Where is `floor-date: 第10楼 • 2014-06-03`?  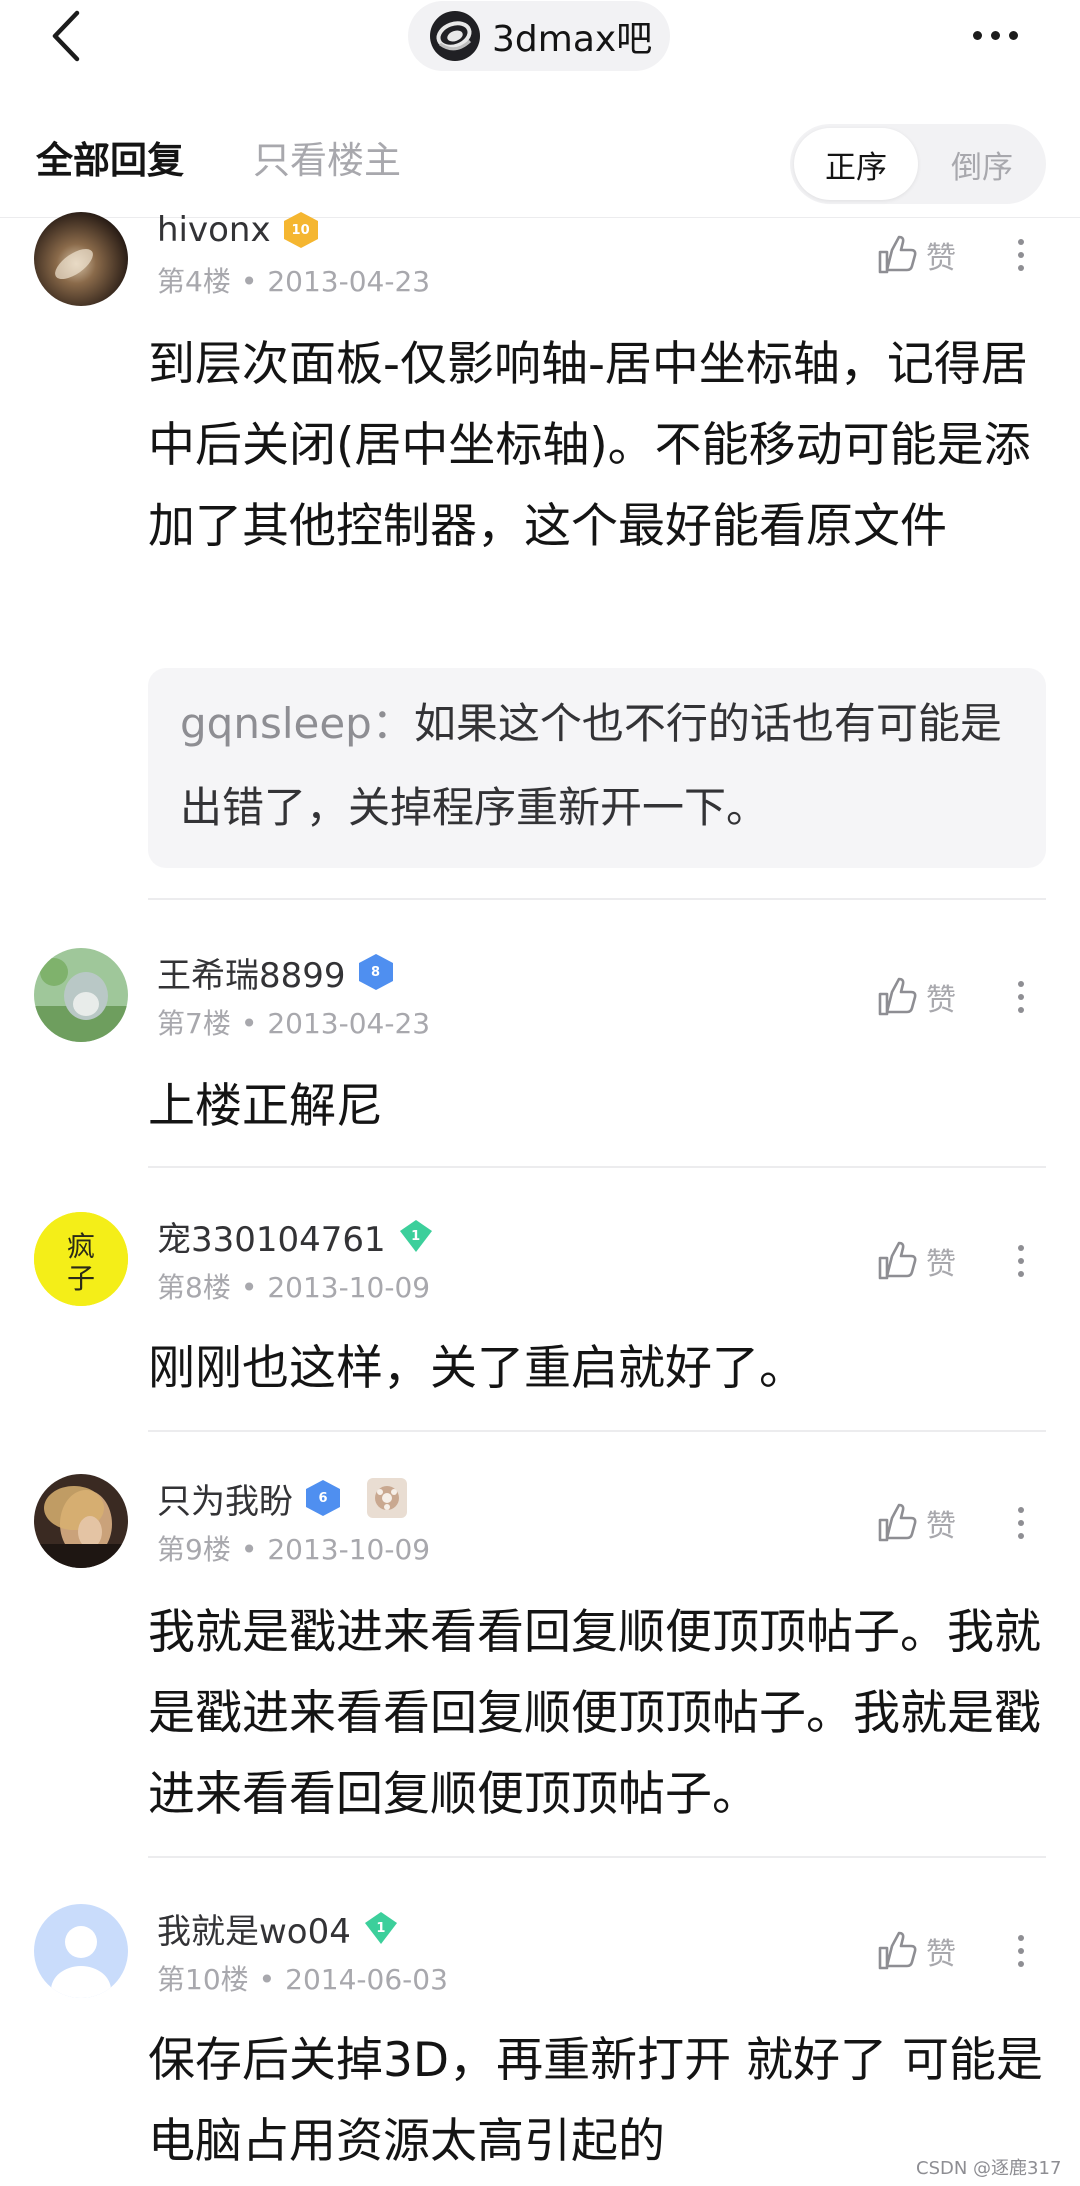 floor-date: 第10楼 • 2014-06-03 is located at coordinates (302, 1979).